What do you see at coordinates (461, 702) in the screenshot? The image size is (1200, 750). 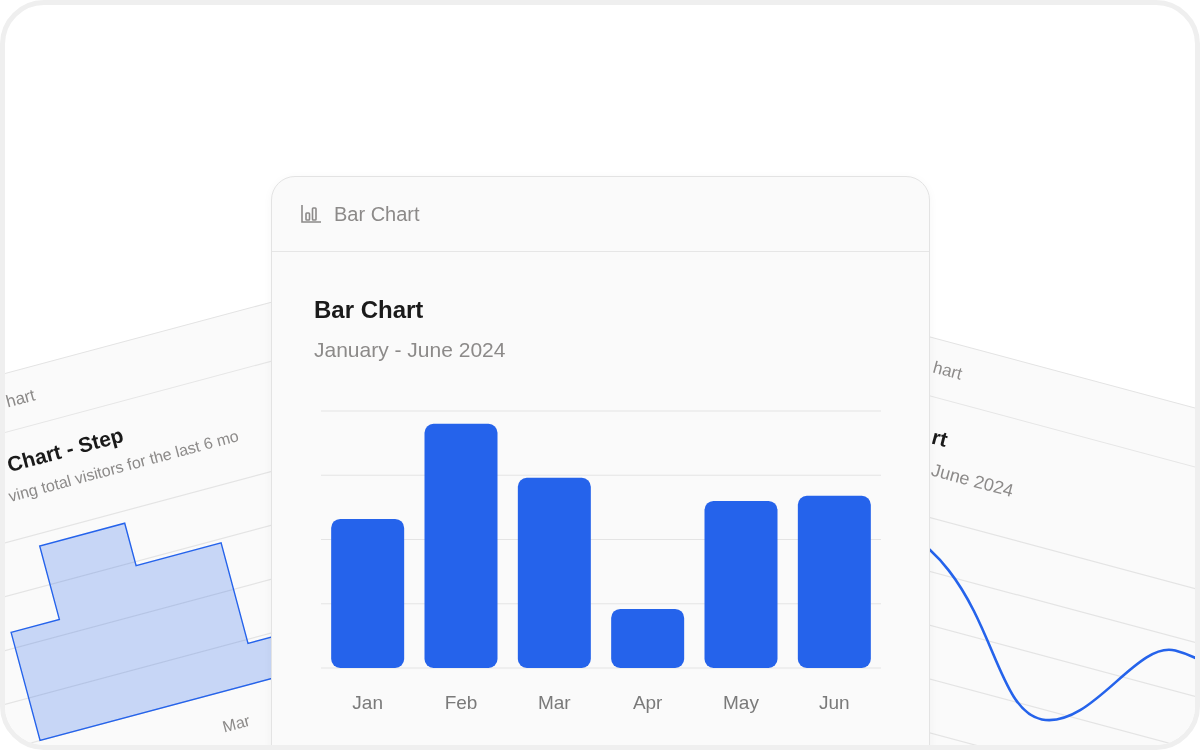 I see `axis-label: Feb` at bounding box center [461, 702].